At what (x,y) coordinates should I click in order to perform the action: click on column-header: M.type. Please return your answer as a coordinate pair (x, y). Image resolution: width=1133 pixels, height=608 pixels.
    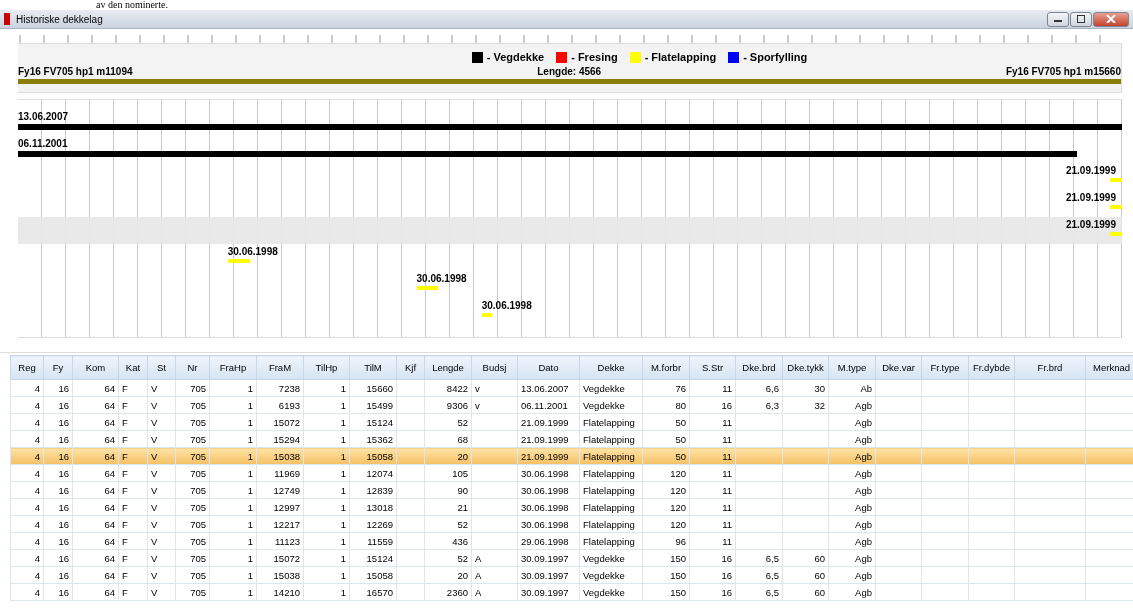
    Looking at the image, I should click on (852, 367).